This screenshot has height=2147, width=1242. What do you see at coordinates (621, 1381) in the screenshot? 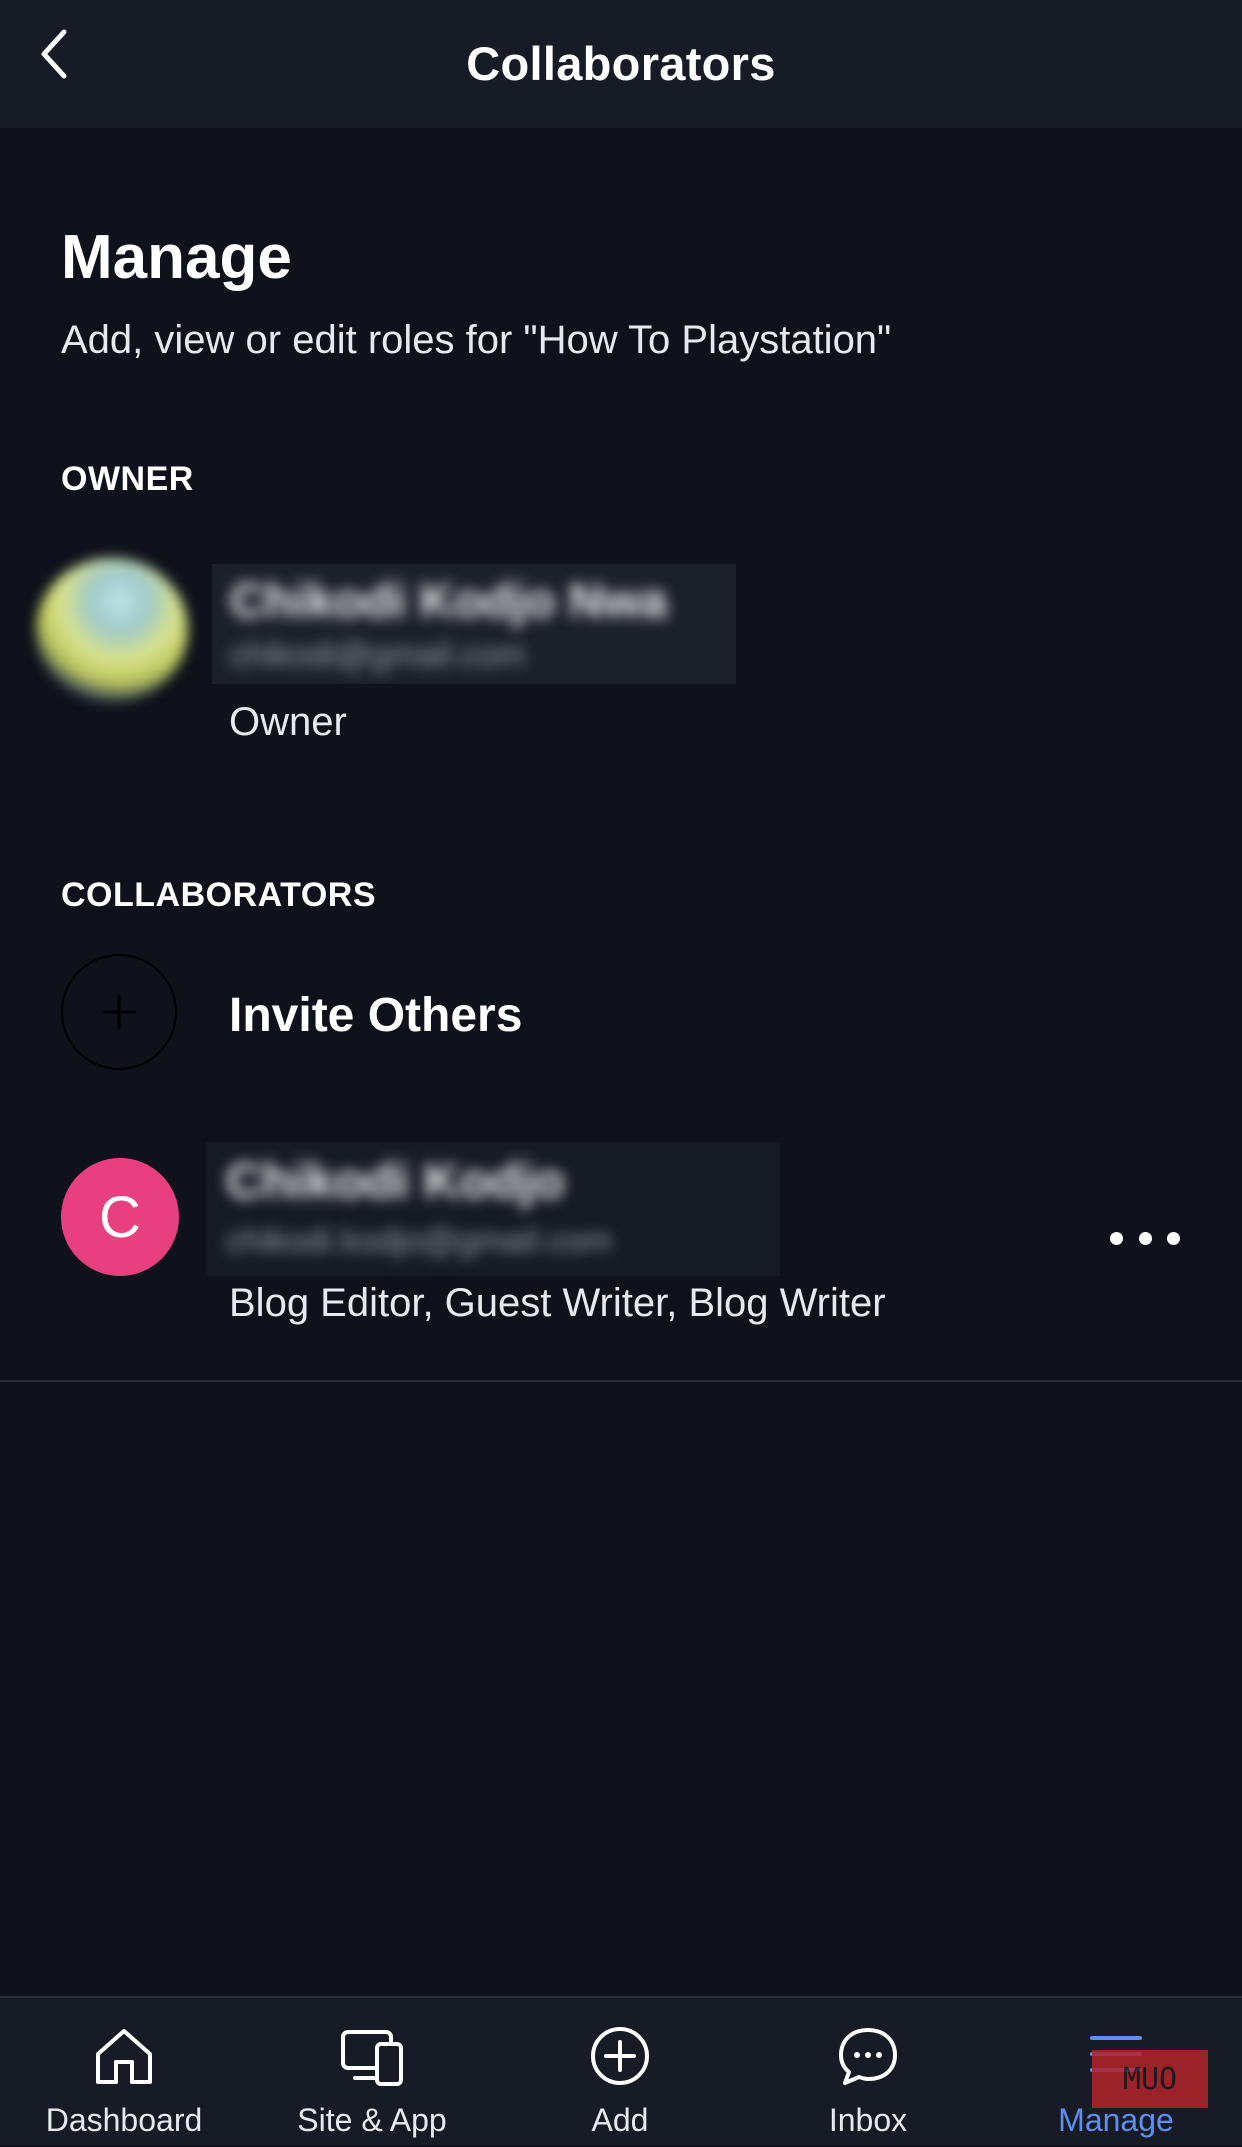
I see `divider` at bounding box center [621, 1381].